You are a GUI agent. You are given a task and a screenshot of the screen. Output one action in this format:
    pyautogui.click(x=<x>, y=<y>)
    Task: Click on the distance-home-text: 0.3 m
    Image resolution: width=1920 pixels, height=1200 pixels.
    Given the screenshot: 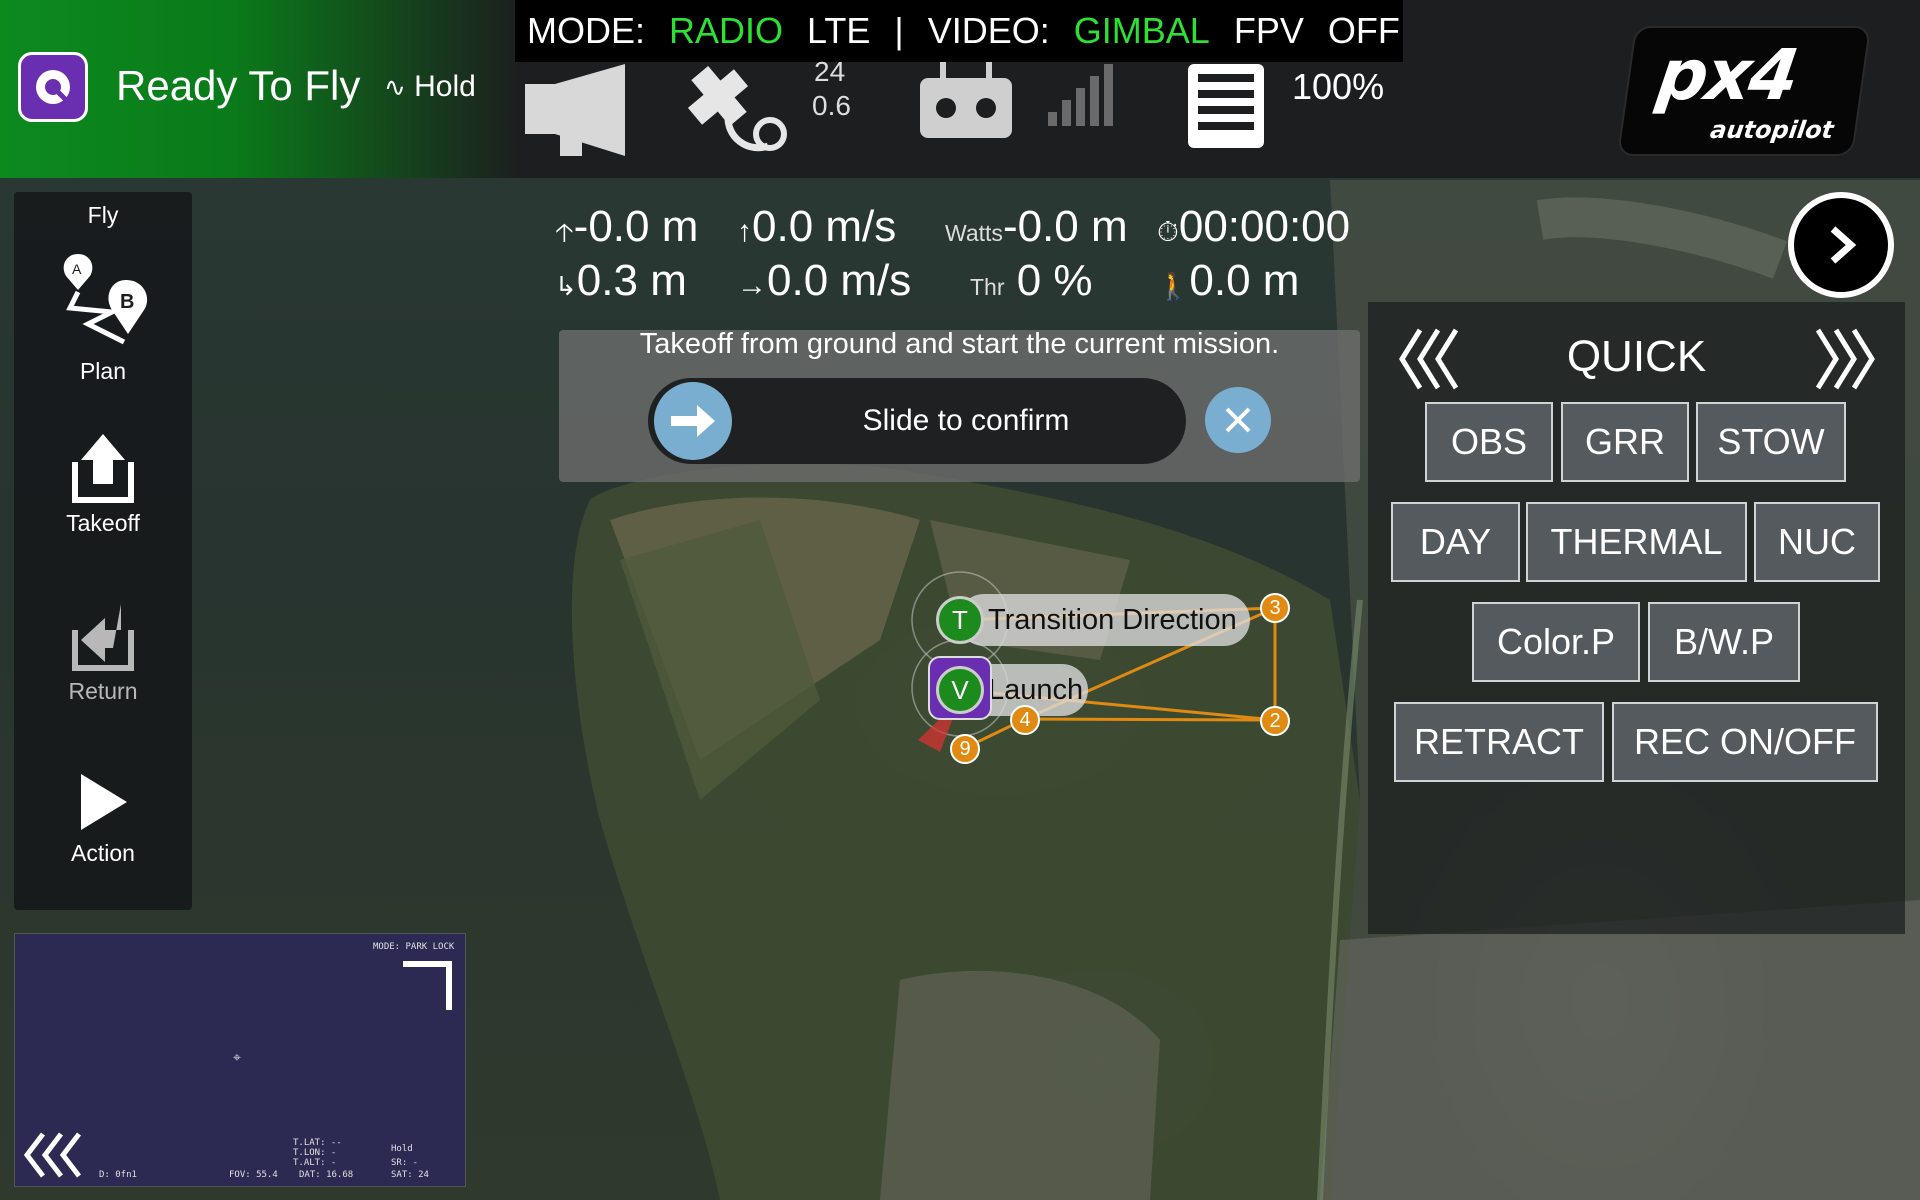 What is the action you would take?
    pyautogui.click(x=631, y=280)
    